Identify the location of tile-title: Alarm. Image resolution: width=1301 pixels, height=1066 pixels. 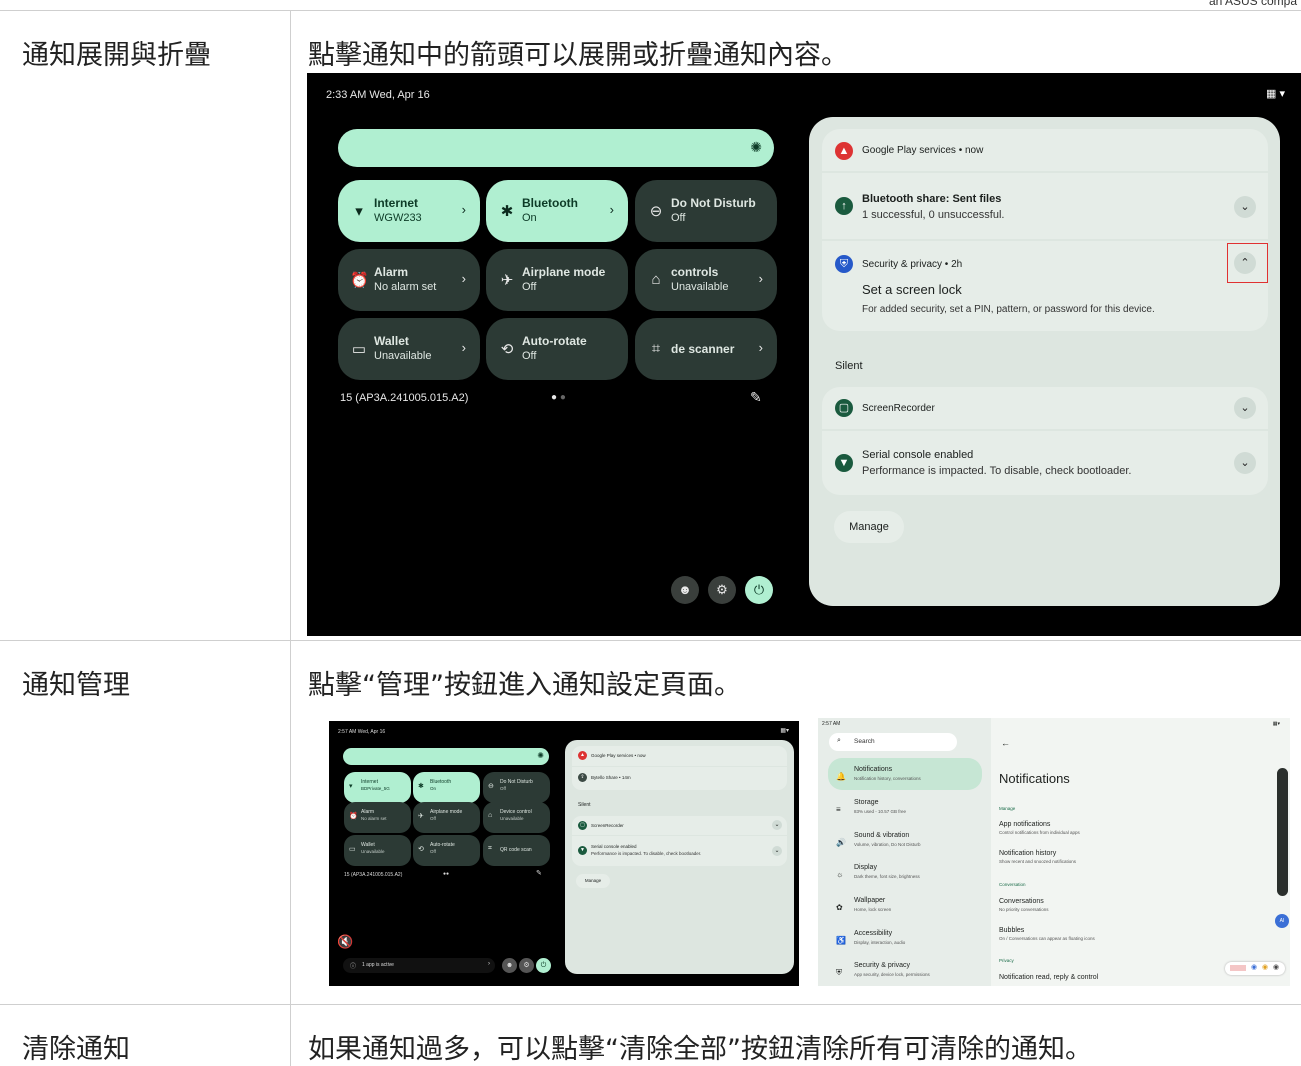
(391, 272).